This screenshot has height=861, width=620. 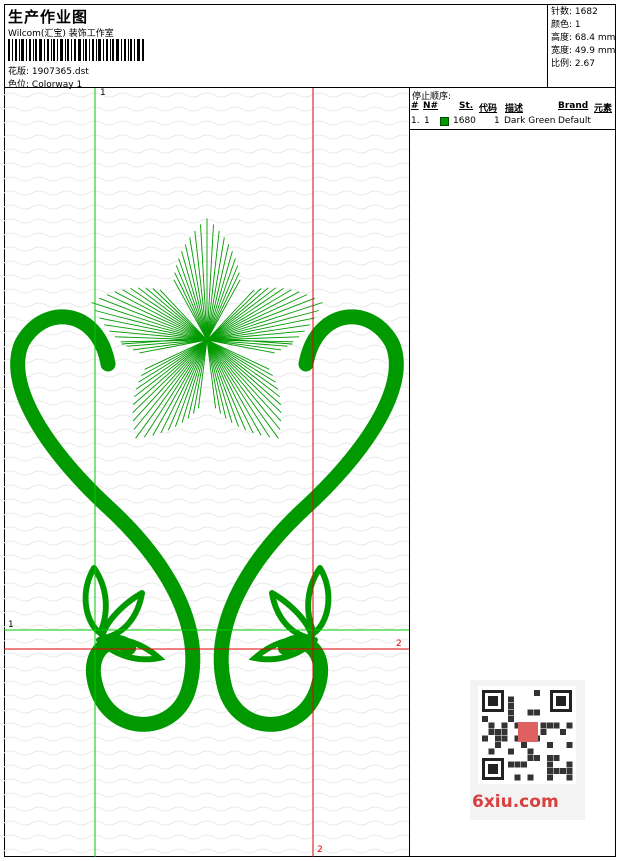 I want to click on col-element: 元素, so click(x=603, y=109).